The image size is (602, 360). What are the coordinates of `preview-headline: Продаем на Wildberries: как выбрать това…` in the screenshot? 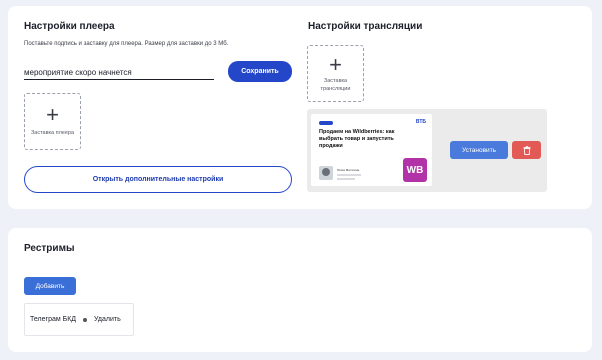 It's located at (357, 139).